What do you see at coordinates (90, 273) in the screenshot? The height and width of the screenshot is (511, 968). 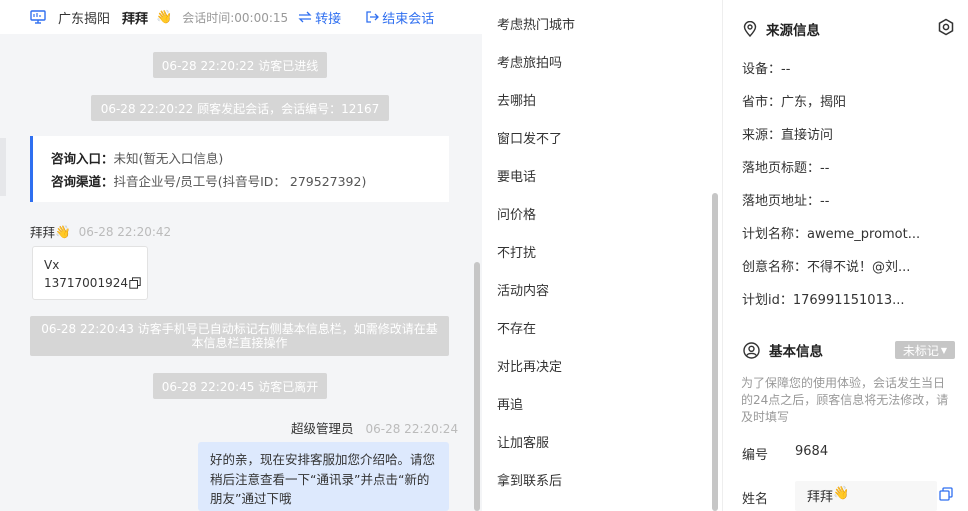 I see `visitor-message-bubble: Vx 13717001924` at bounding box center [90, 273].